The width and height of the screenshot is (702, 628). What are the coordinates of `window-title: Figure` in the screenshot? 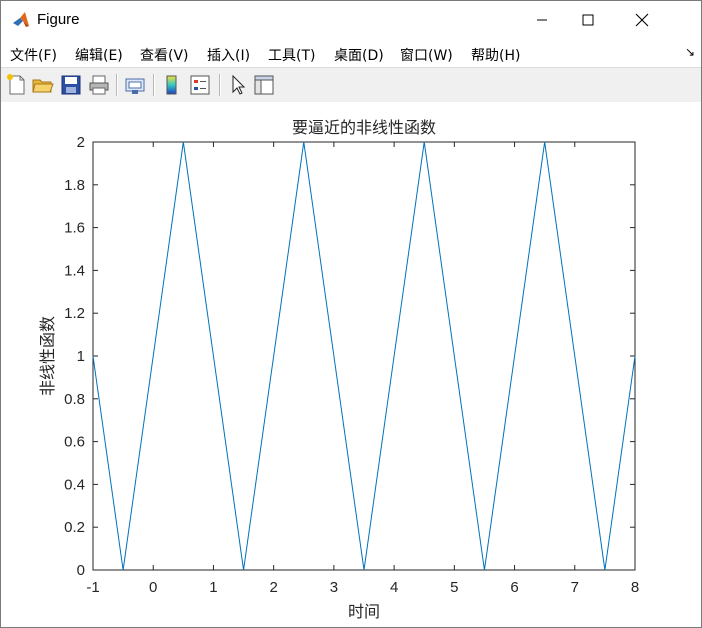 It's located at (58, 19).